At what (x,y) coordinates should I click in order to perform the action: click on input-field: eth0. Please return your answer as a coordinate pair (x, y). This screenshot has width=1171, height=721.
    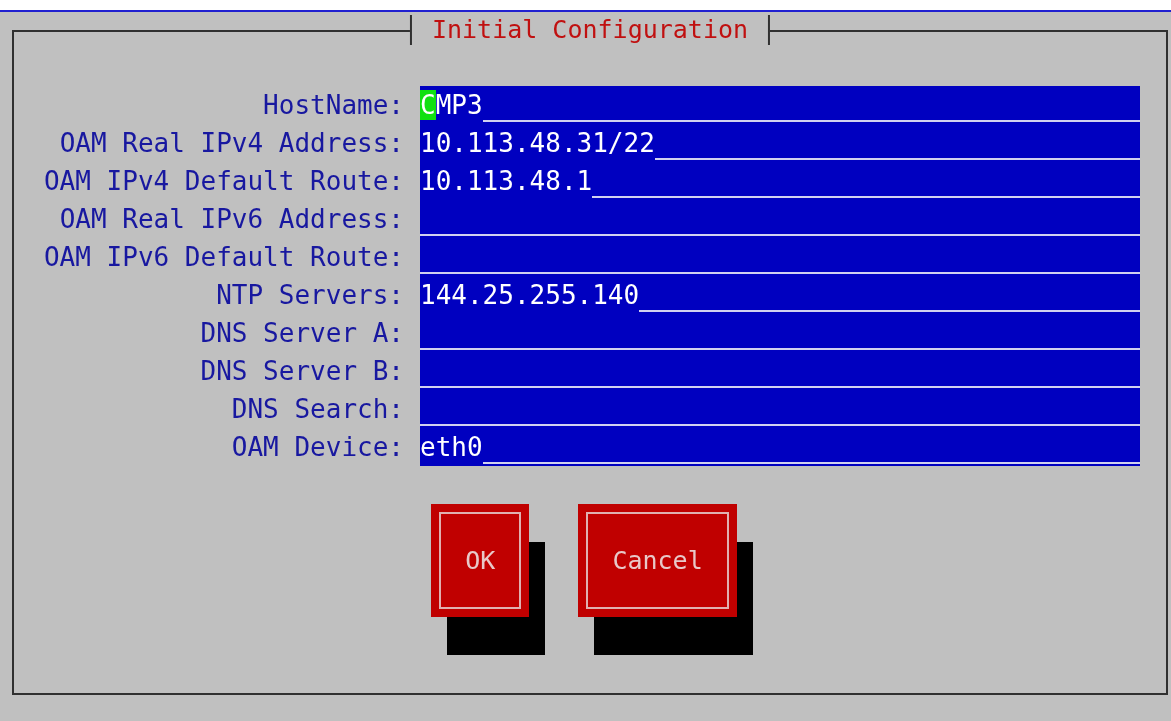
    Looking at the image, I should click on (780, 447).